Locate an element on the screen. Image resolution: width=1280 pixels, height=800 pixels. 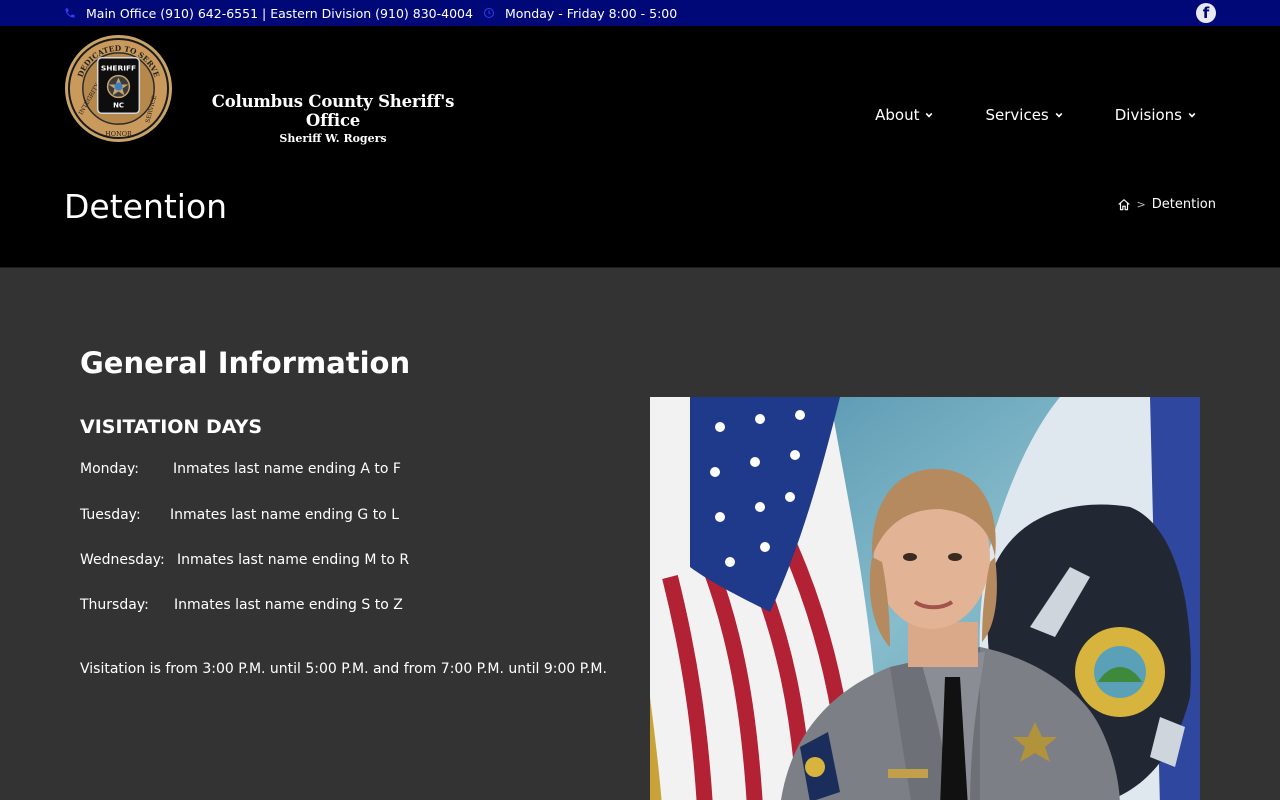
schedule-day: Thursday: is located at coordinates (114, 605).